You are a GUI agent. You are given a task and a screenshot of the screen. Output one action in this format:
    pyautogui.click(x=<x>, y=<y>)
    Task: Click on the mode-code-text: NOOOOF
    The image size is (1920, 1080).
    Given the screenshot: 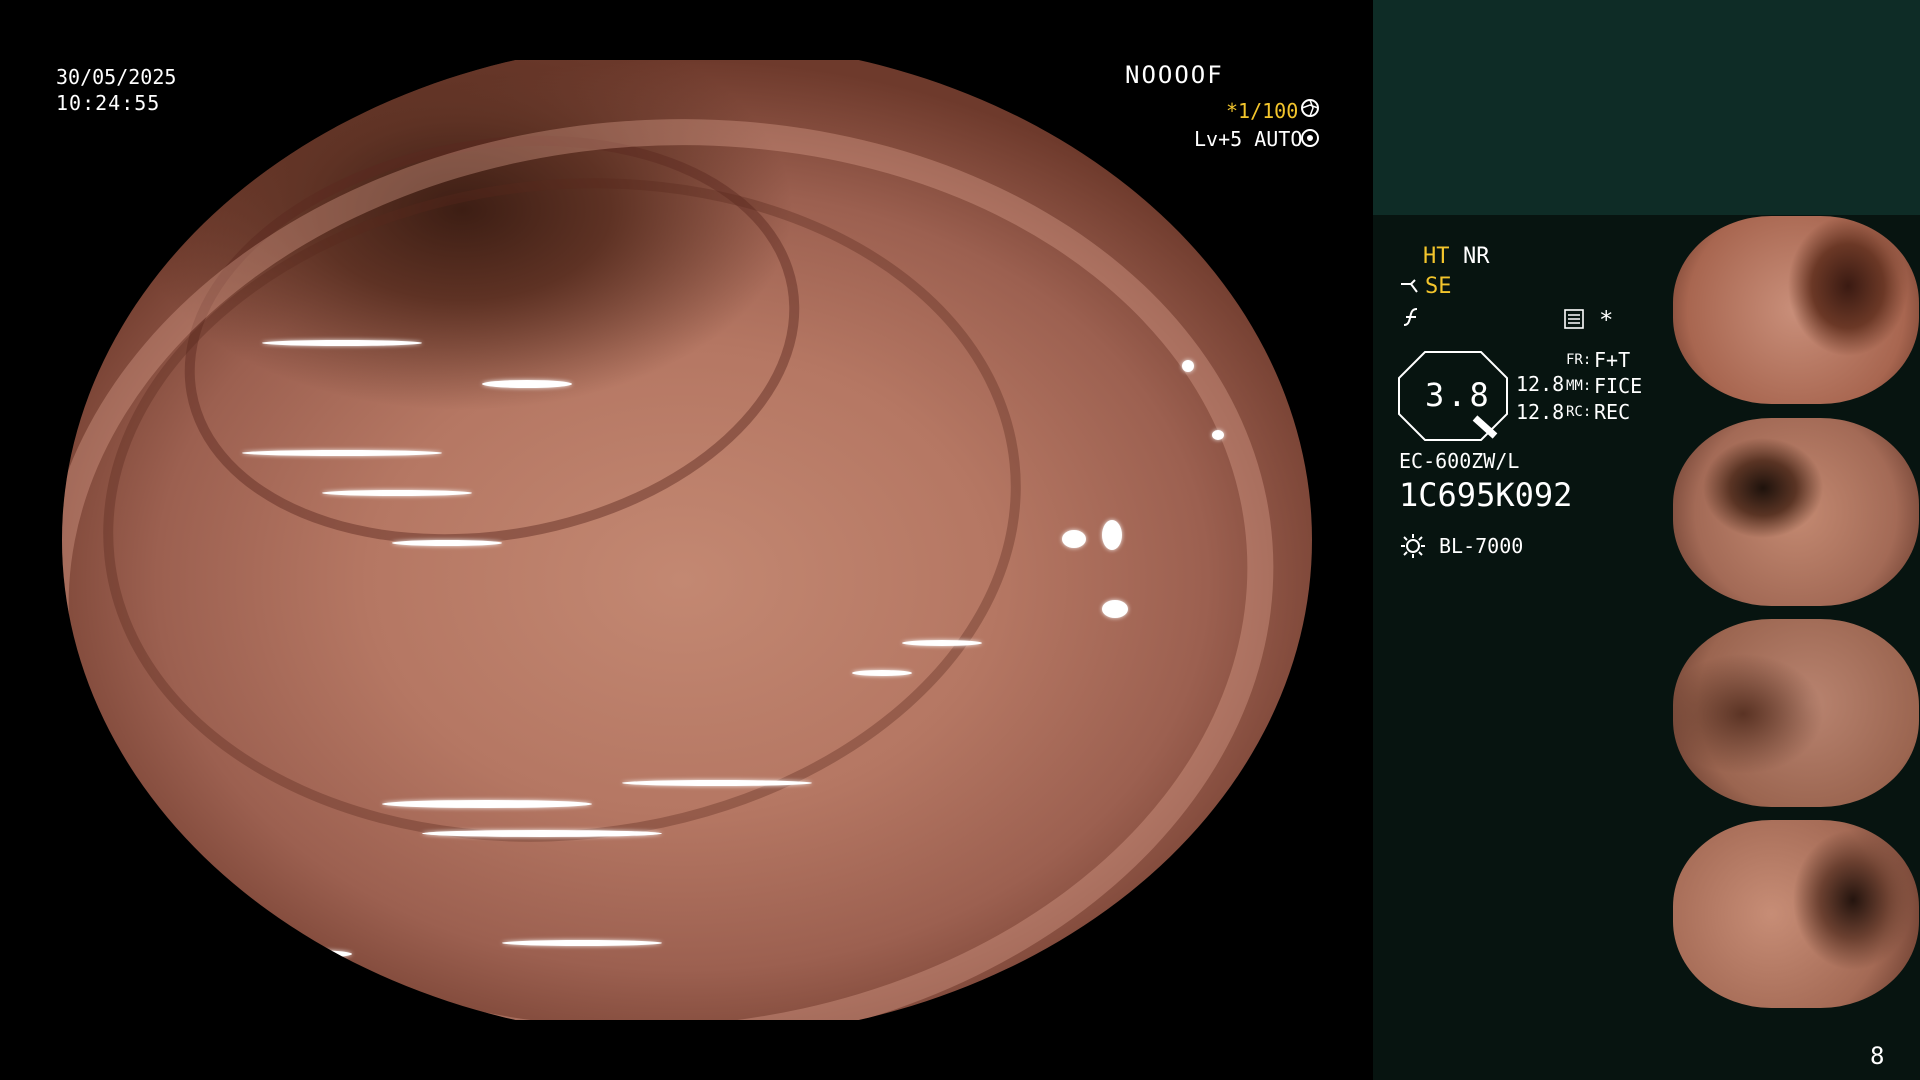 What is the action you would take?
    pyautogui.click(x=1174, y=75)
    